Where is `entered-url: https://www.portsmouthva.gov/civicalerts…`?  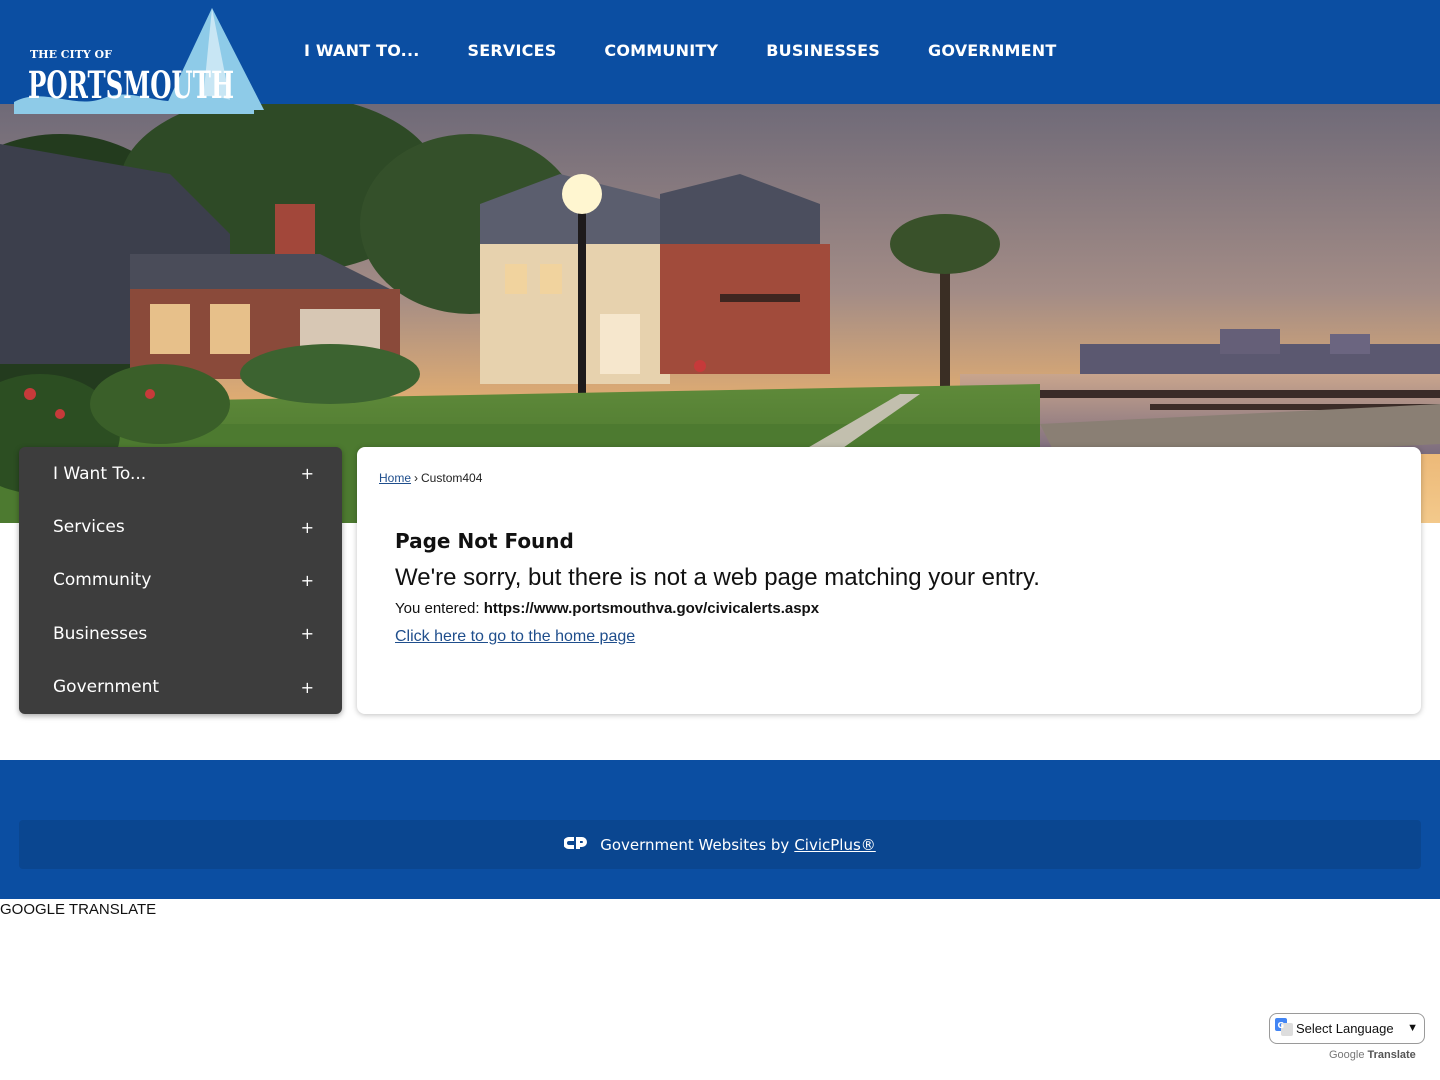
entered-url: https://www.portsmouthva.gov/civicalerts… is located at coordinates (651, 608).